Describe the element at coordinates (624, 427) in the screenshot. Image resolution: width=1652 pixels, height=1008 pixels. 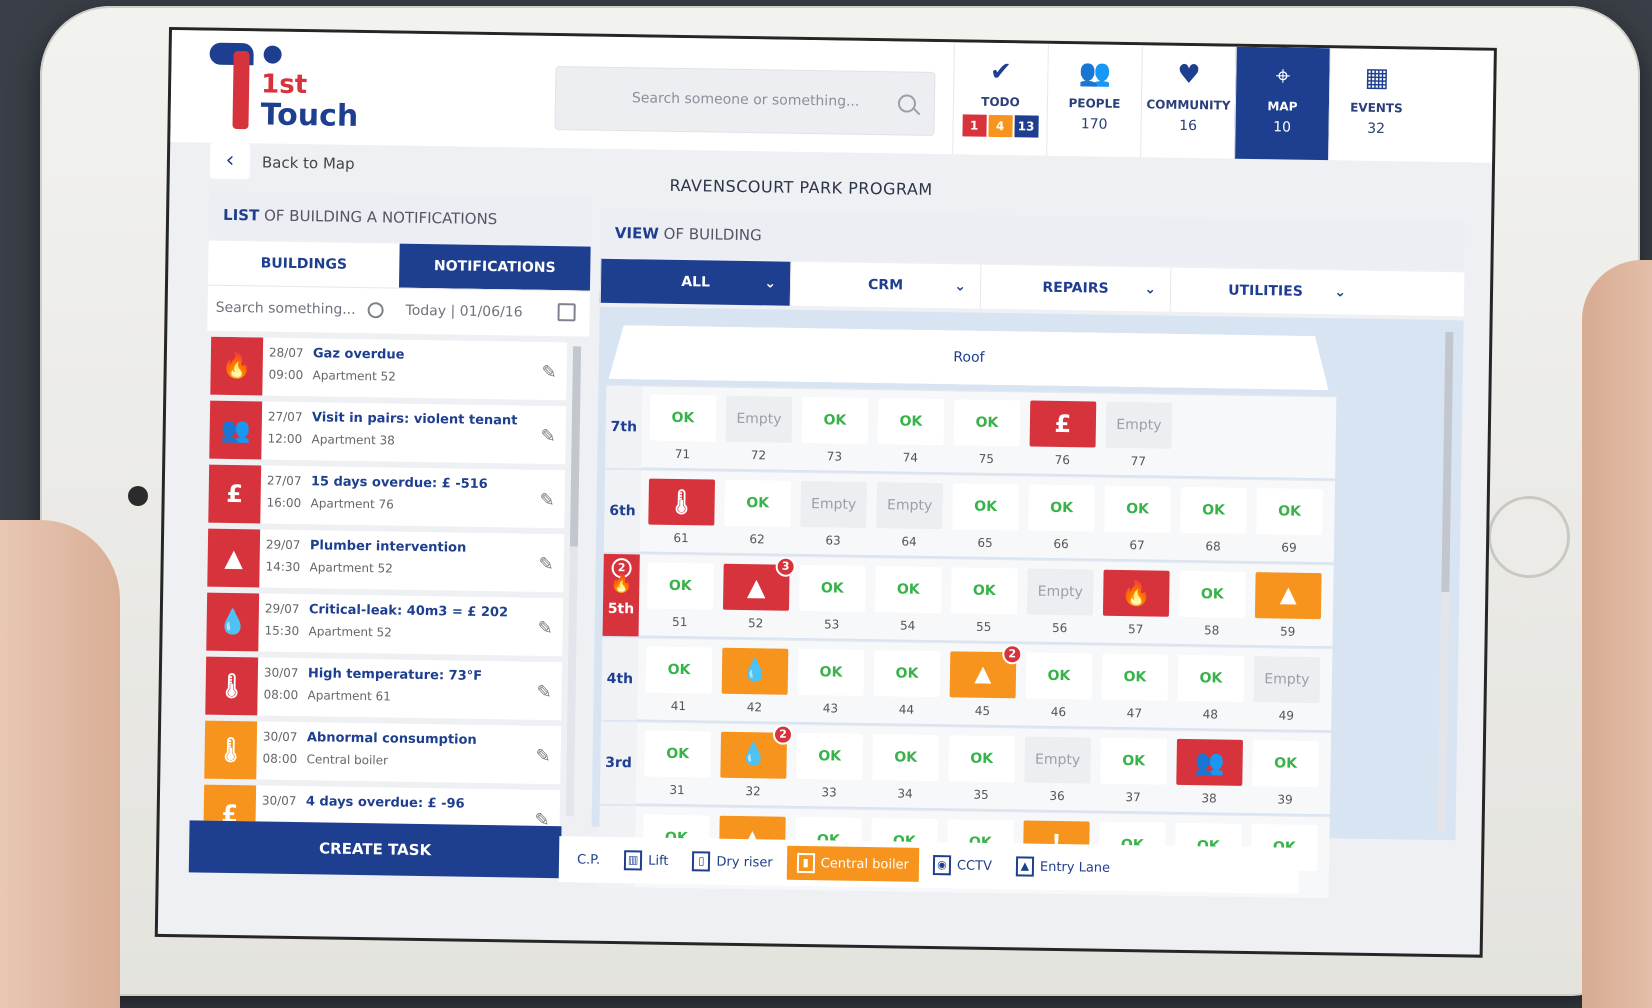
I see `floor-label: 7th` at that location.